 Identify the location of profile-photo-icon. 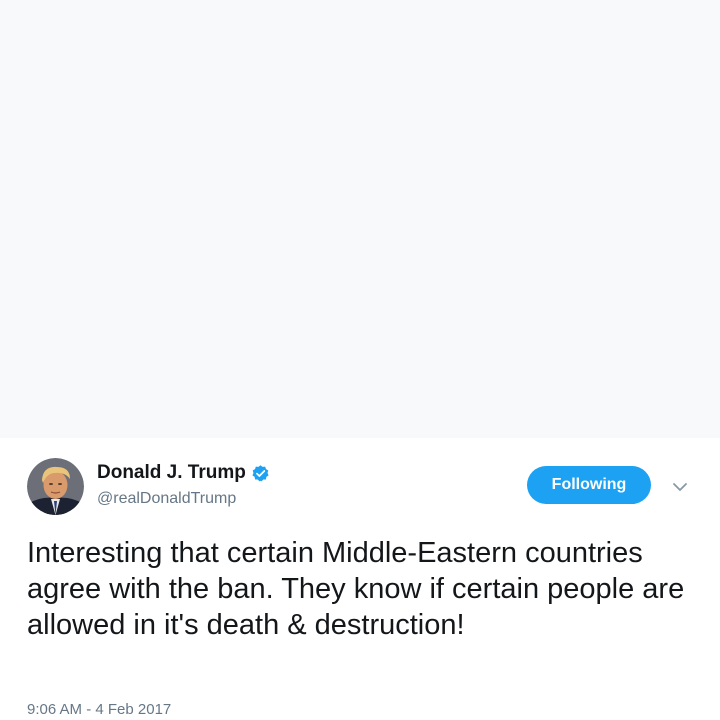
(55, 486).